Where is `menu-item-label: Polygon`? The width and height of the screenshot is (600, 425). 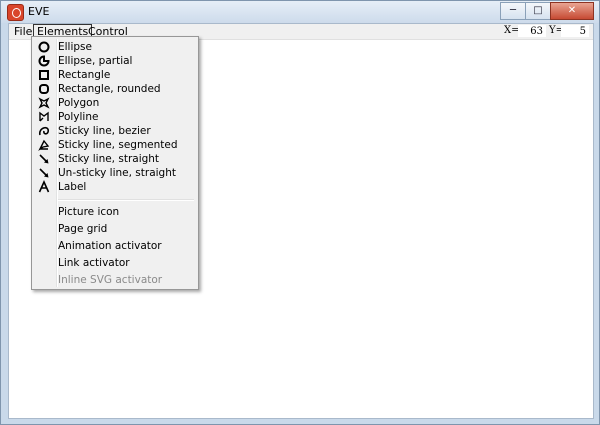 menu-item-label: Polygon is located at coordinates (79, 103).